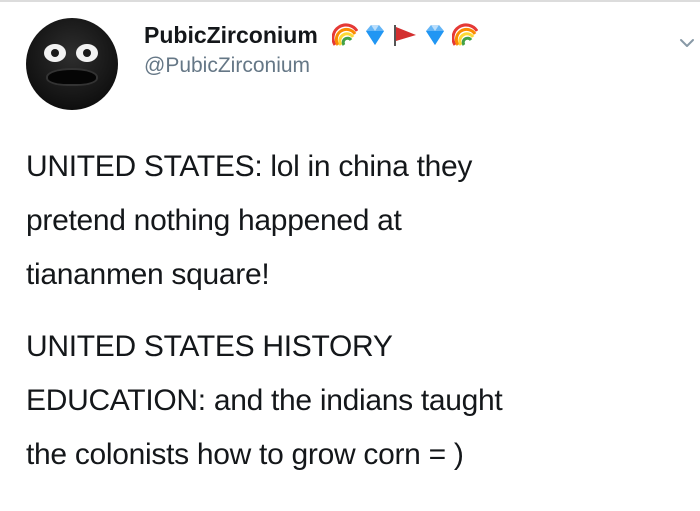  I want to click on avatar-eye-right, so click(87, 53).